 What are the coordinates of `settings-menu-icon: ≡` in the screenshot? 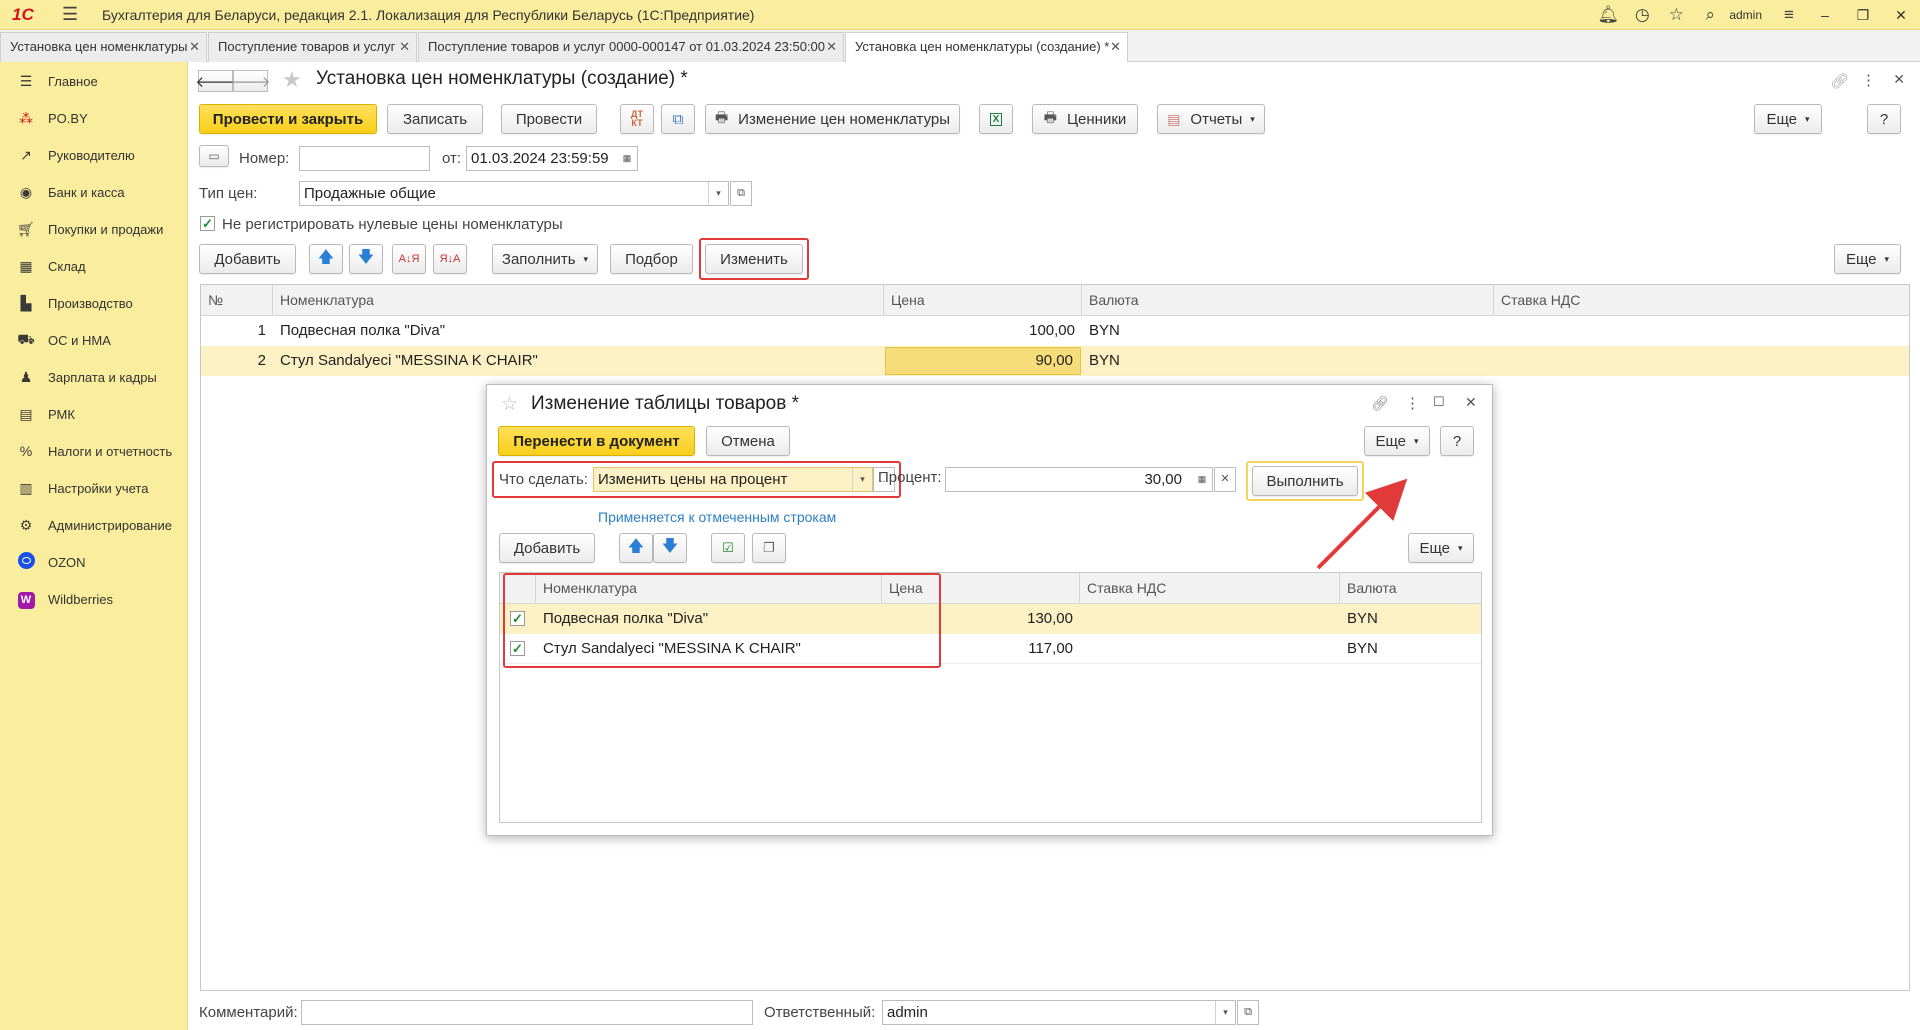 It's located at (1789, 15).